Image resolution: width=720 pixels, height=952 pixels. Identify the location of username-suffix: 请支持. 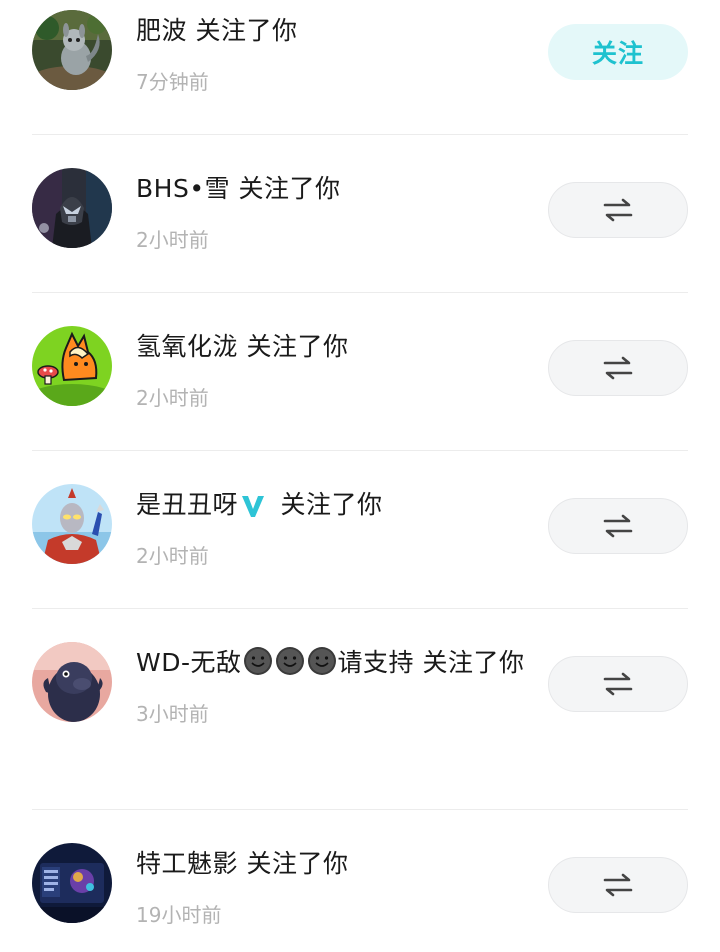
(376, 662).